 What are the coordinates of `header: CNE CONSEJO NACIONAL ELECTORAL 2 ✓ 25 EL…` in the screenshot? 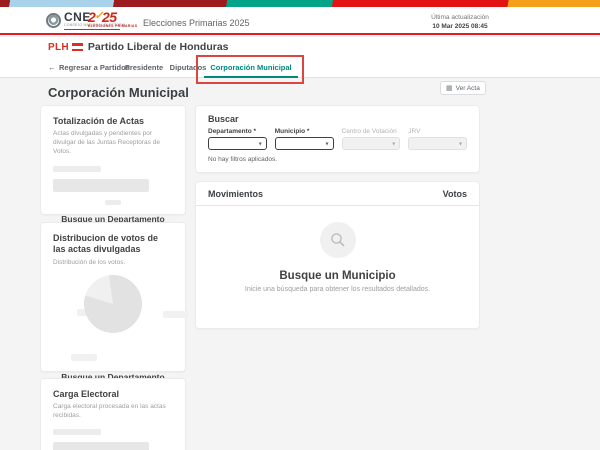 It's located at (300, 21).